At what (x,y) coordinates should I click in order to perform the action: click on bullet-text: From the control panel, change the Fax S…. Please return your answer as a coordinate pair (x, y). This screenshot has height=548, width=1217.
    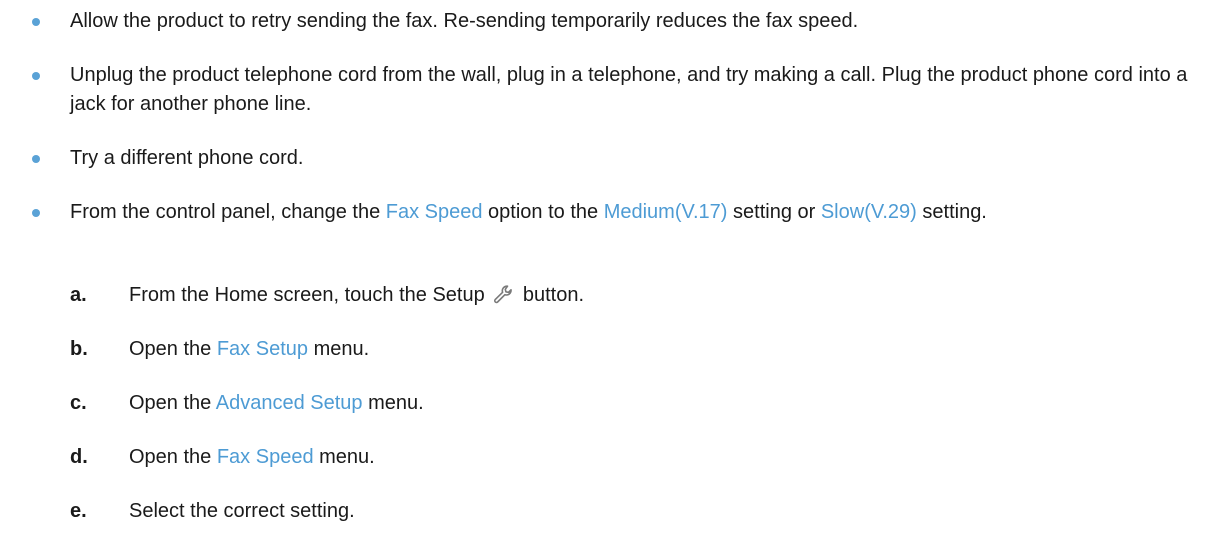
    Looking at the image, I should click on (528, 212).